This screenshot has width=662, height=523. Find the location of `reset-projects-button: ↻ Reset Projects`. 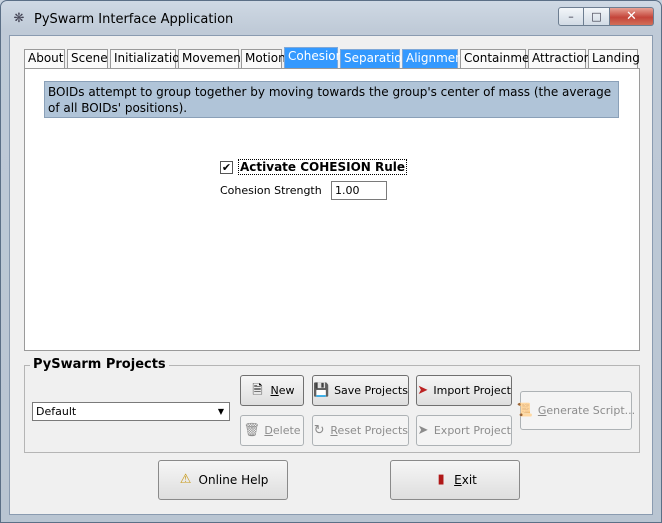

reset-projects-button: ↻ Reset Projects is located at coordinates (360, 430).